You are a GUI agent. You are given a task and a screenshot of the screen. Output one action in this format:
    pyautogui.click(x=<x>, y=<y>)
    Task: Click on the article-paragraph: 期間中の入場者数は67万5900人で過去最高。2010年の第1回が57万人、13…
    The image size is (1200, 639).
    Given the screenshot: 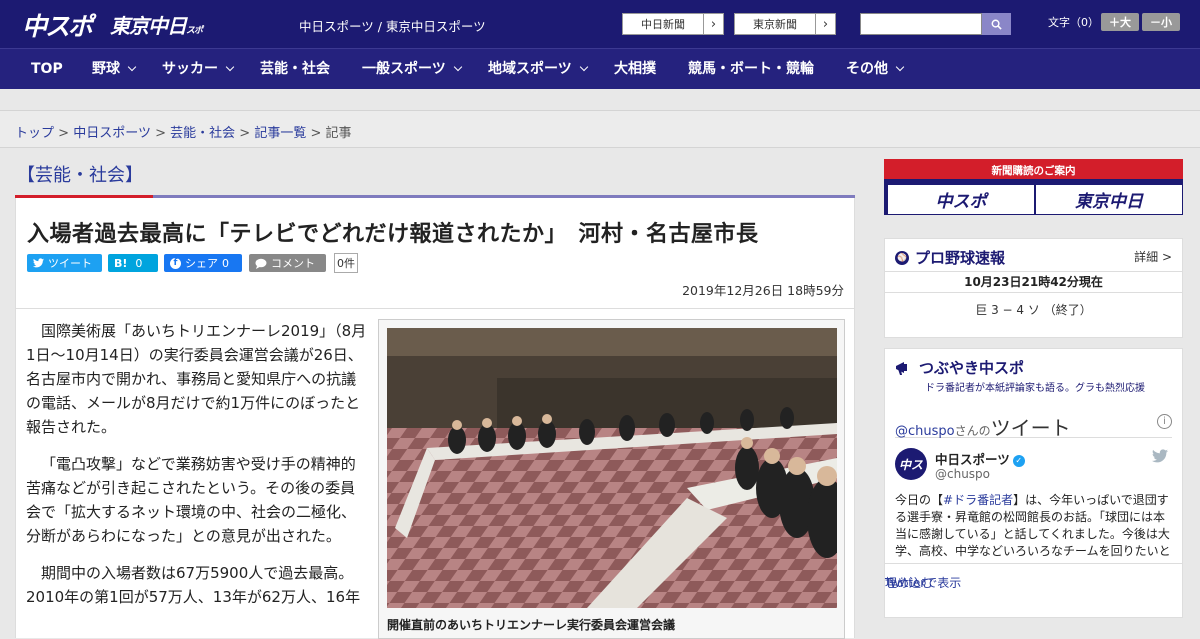 What is the action you would take?
    pyautogui.click(x=193, y=585)
    